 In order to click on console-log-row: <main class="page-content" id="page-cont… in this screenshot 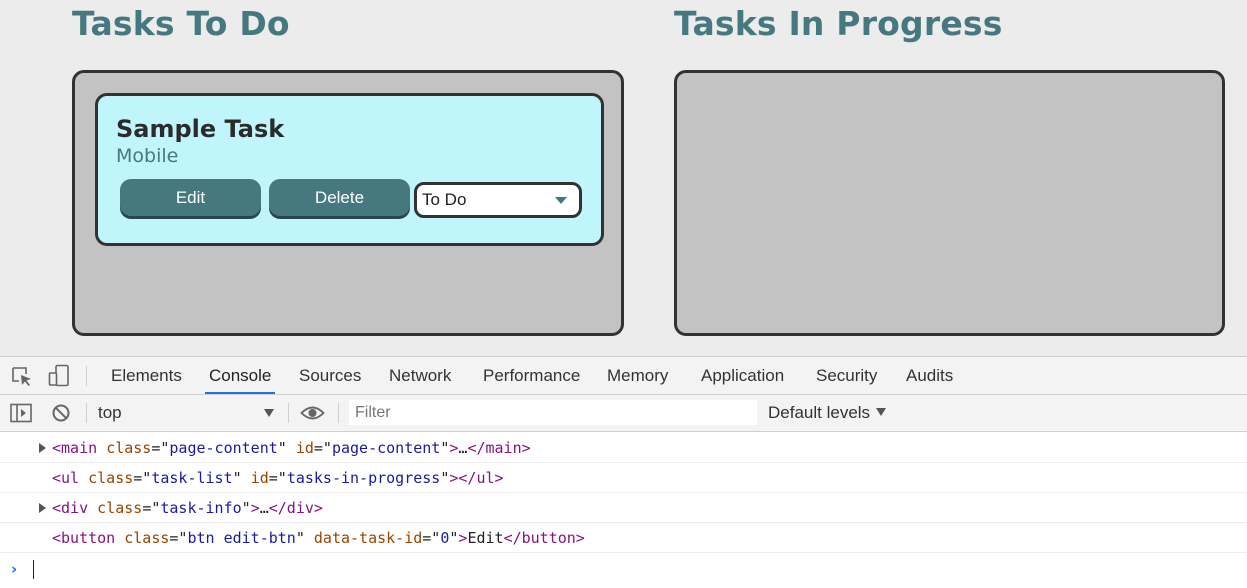, I will do `click(623, 448)`.